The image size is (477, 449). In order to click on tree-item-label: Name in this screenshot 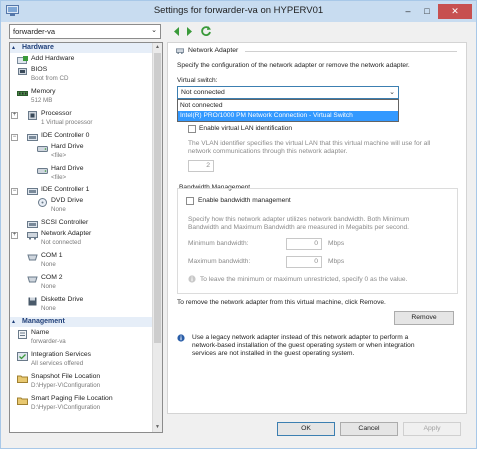, I will do `click(40, 332)`.